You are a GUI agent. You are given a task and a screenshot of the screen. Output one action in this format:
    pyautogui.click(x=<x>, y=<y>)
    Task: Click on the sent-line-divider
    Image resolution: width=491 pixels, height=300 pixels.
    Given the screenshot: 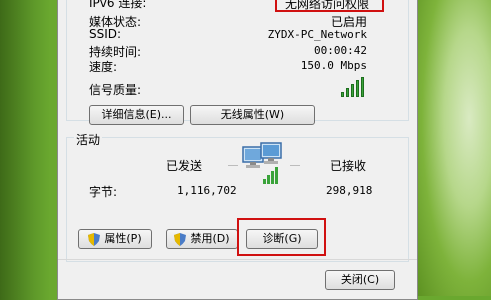 What is the action you would take?
    pyautogui.click(x=233, y=165)
    